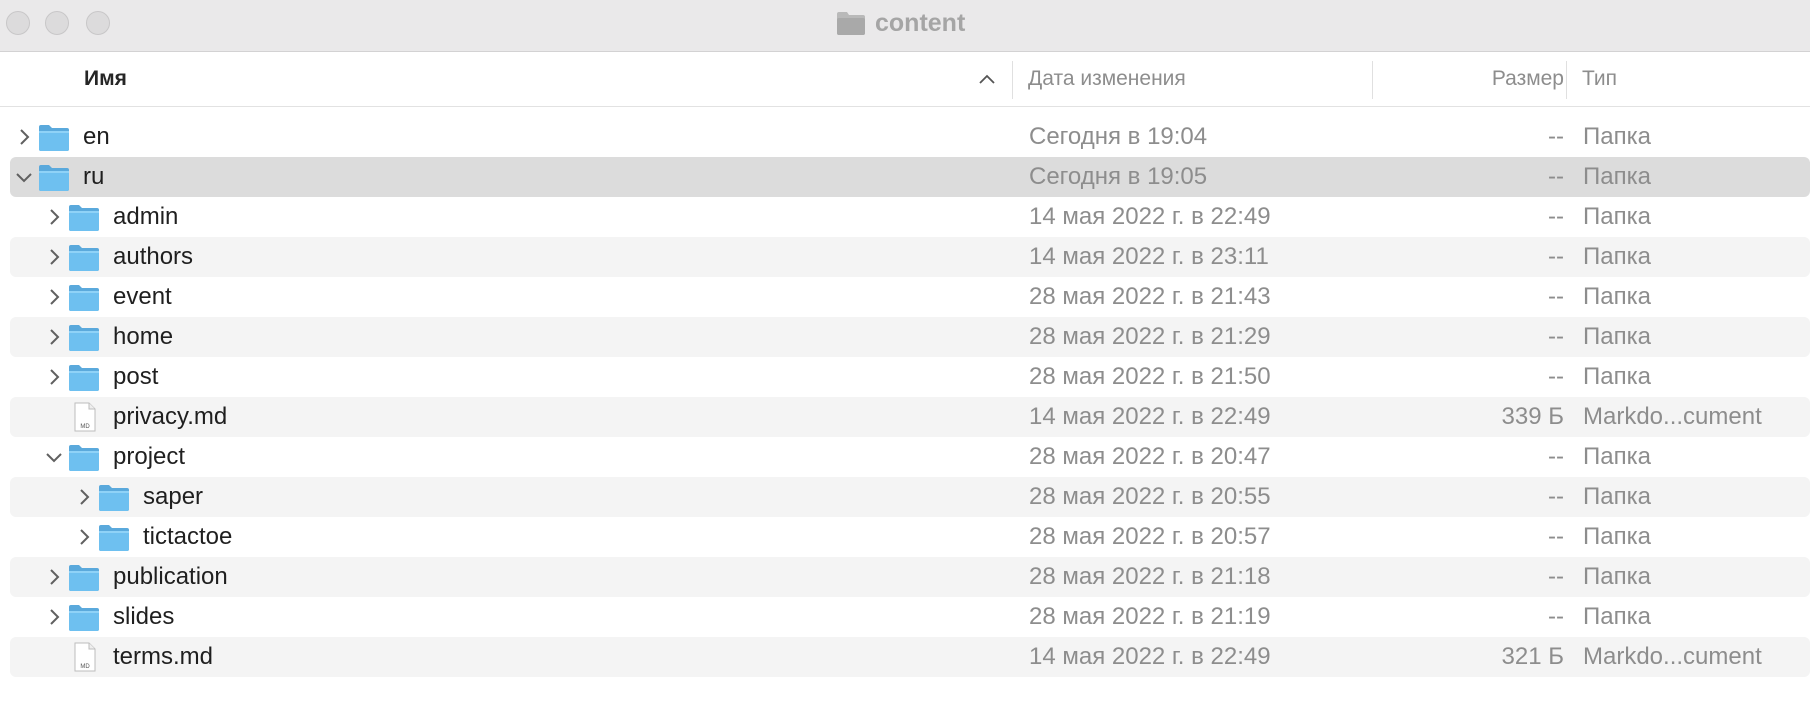 The image size is (1810, 704). What do you see at coordinates (910, 457) in the screenshot?
I see `list-item: project 28 мая 2022 г. в 20:47 -- Папка` at bounding box center [910, 457].